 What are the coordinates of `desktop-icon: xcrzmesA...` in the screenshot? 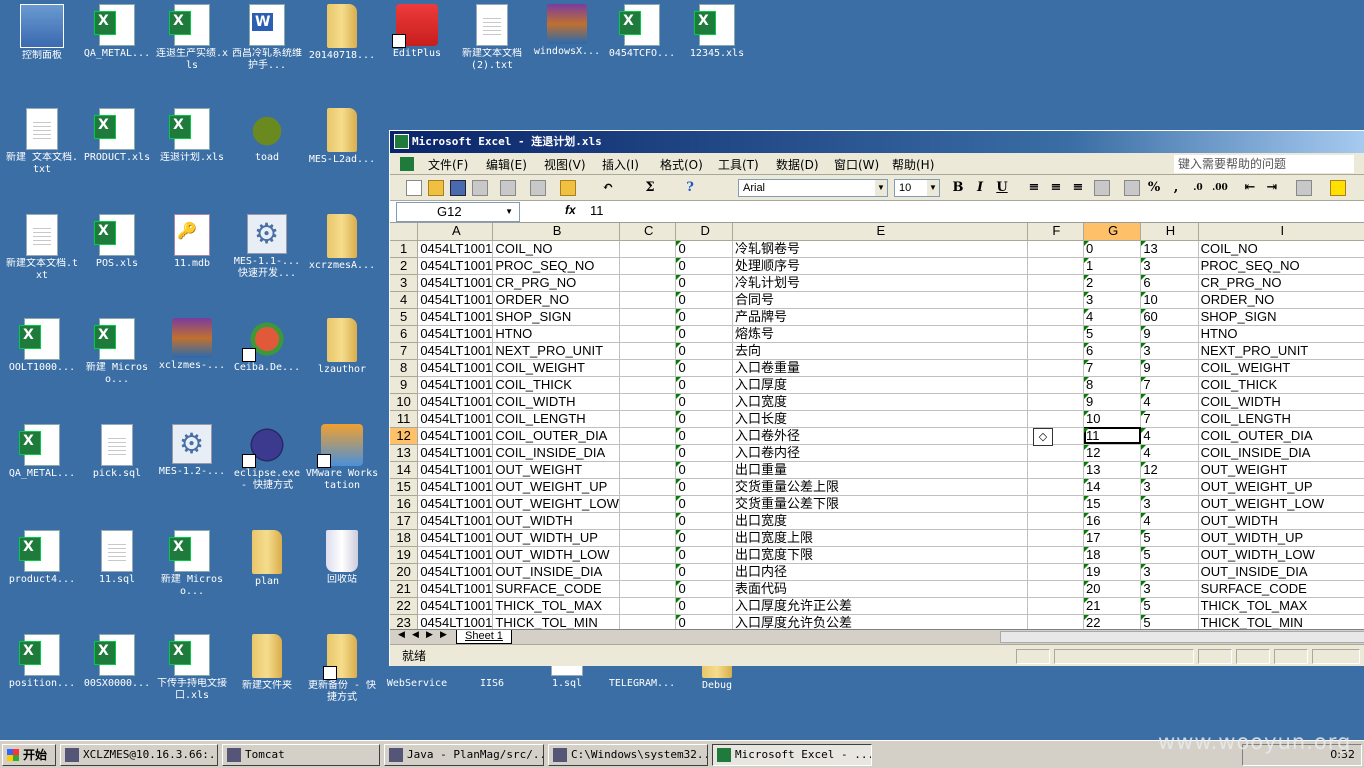 It's located at (342, 243).